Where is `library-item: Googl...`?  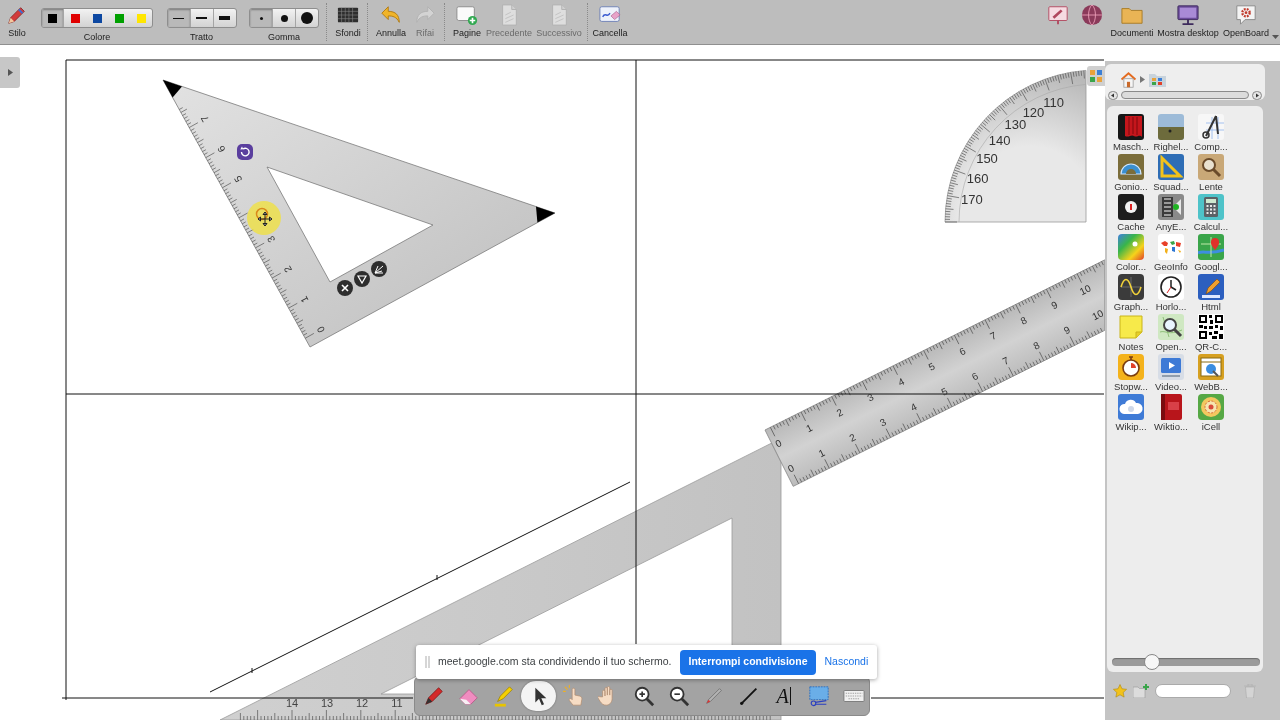 library-item: Googl... is located at coordinates (1211, 254).